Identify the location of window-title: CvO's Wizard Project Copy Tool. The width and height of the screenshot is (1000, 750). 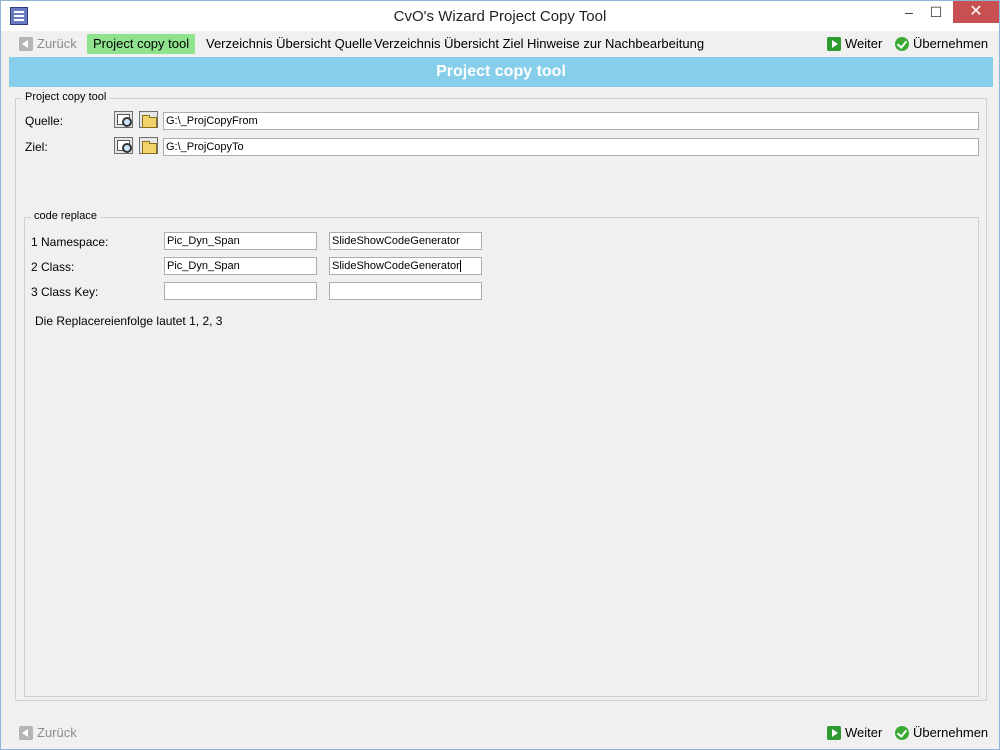
(500, 16).